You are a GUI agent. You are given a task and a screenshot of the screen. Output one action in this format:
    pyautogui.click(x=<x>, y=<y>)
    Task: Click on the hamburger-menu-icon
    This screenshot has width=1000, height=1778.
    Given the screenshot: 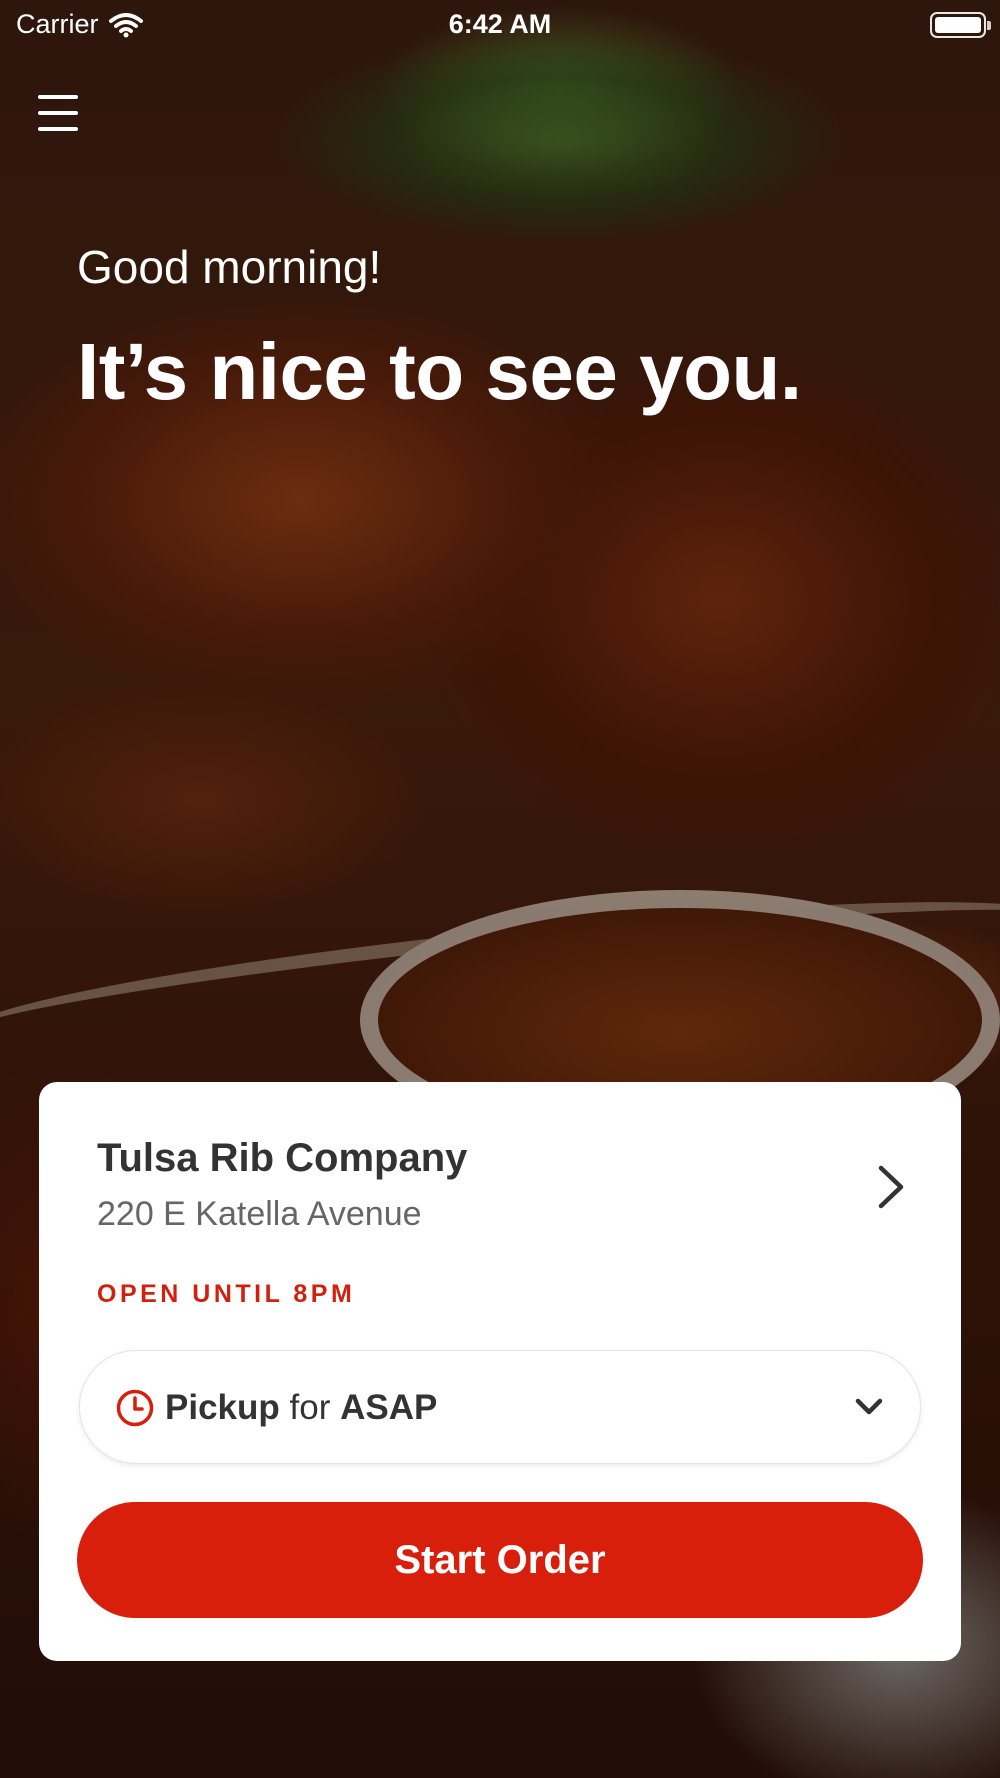 What is the action you would take?
    pyautogui.click(x=58, y=113)
    